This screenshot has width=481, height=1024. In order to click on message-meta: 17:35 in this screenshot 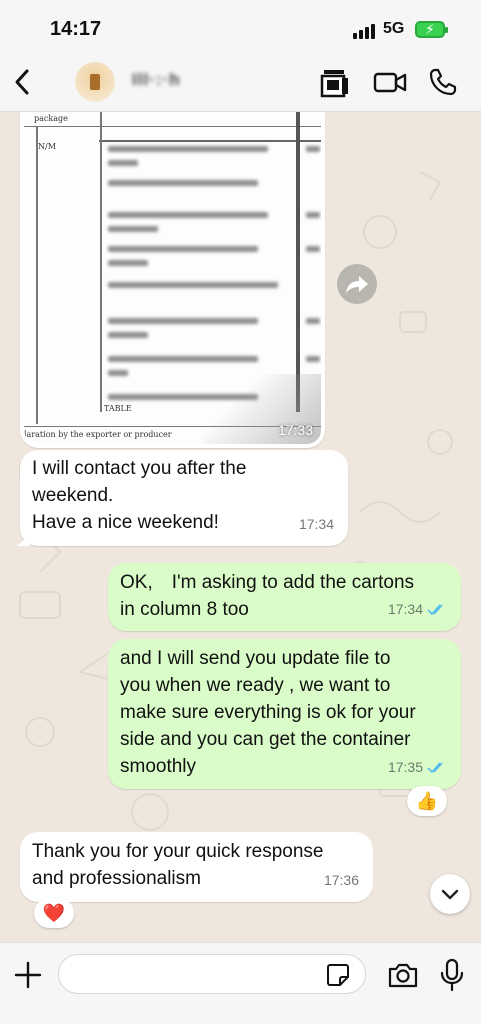, I will do `click(417, 767)`.